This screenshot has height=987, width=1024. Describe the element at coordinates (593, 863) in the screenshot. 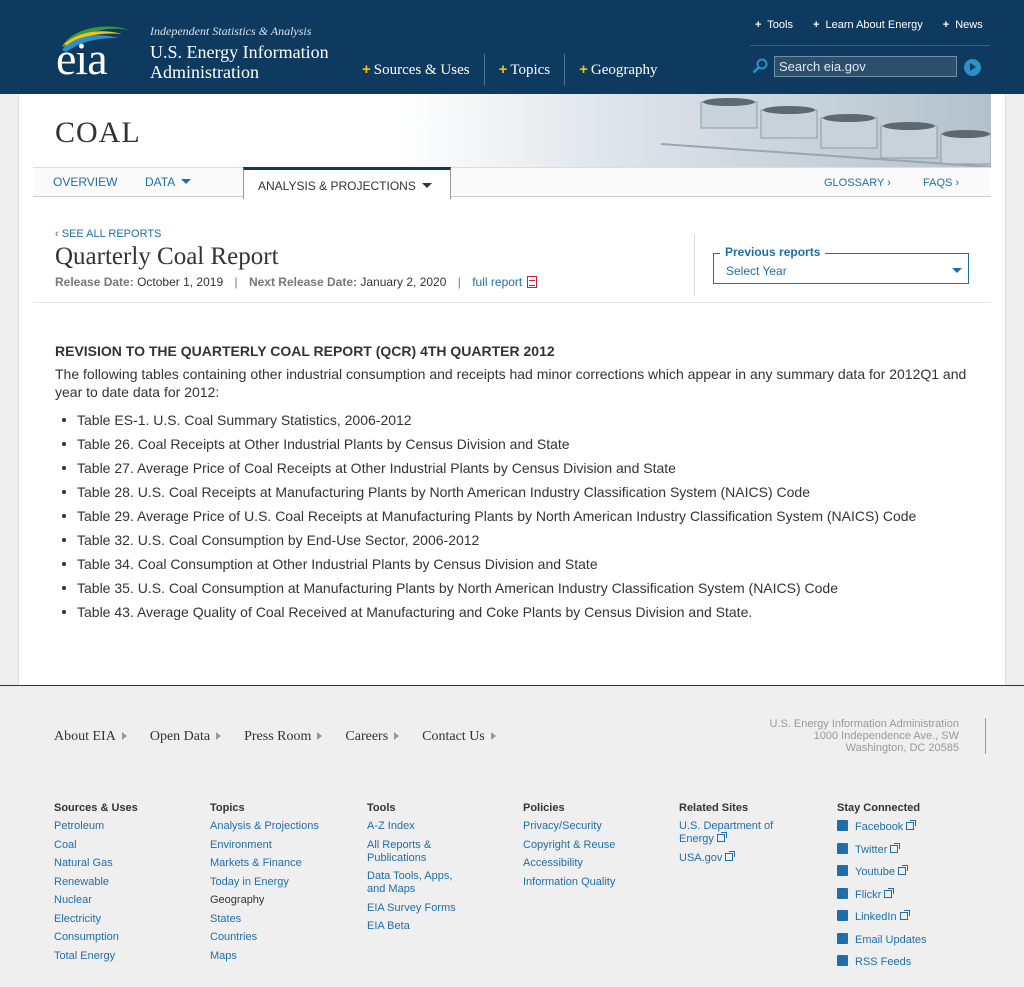

I see `footer-link: Accessibility` at that location.